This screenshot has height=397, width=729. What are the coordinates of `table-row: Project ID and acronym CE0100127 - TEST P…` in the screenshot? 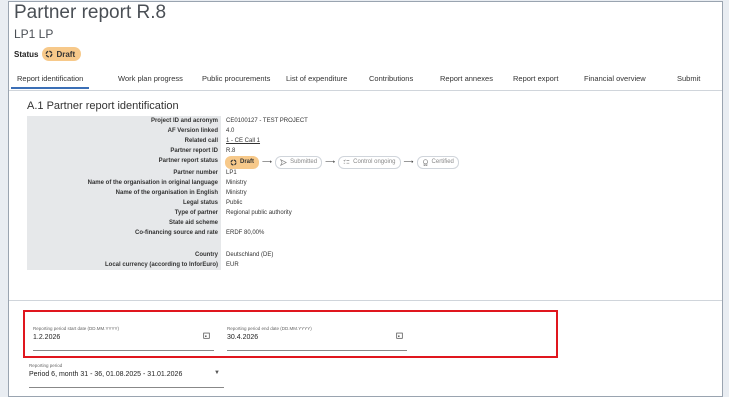 It's located at (374, 121).